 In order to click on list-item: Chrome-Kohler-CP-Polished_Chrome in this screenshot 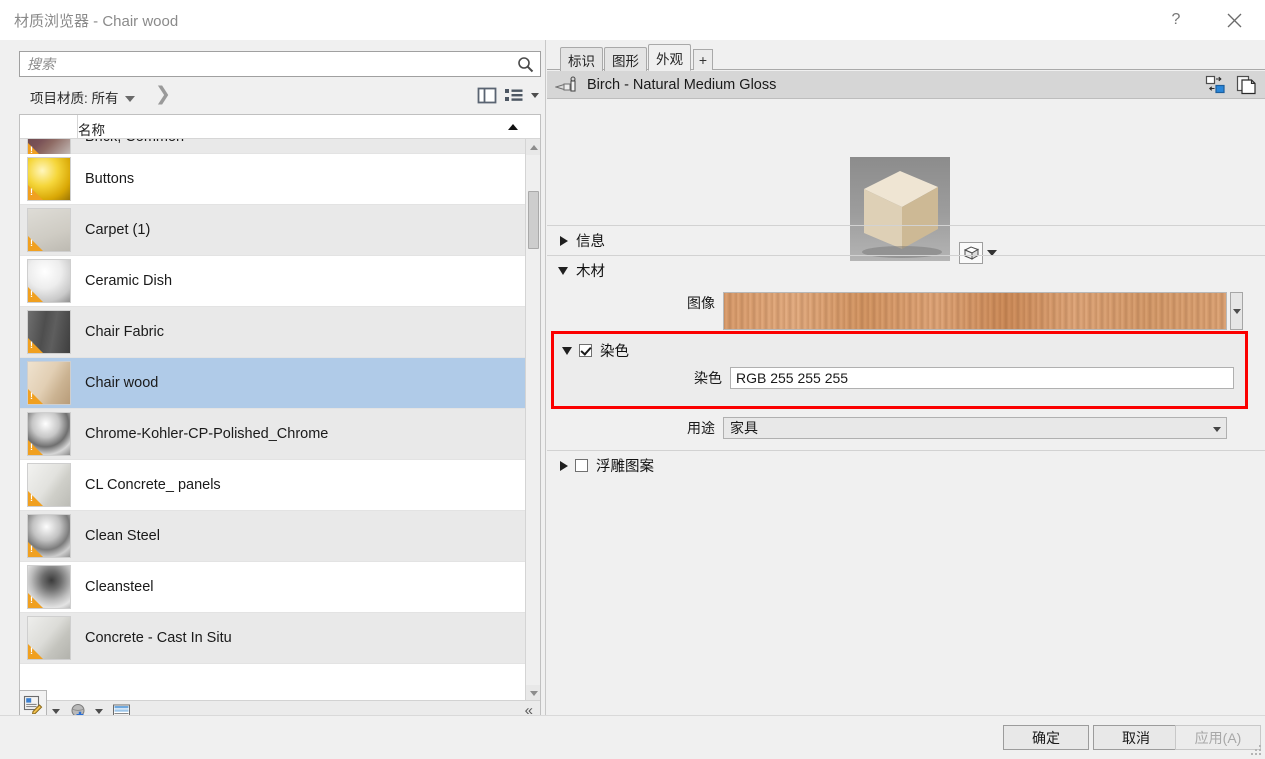, I will do `click(272, 434)`.